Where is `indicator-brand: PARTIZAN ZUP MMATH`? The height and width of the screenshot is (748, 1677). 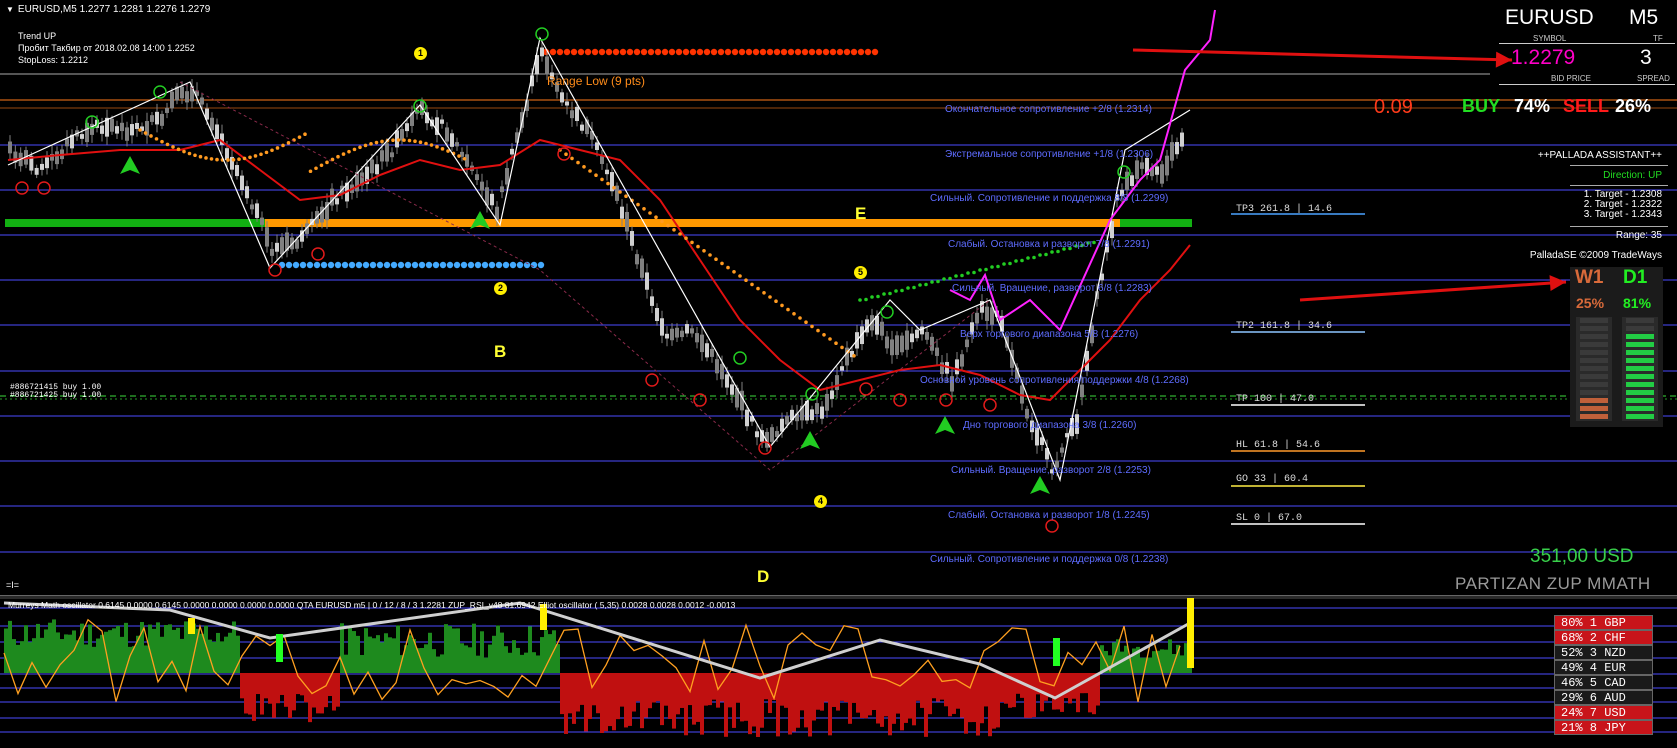
indicator-brand: PARTIZAN ZUP MMATH is located at coordinates (1553, 583).